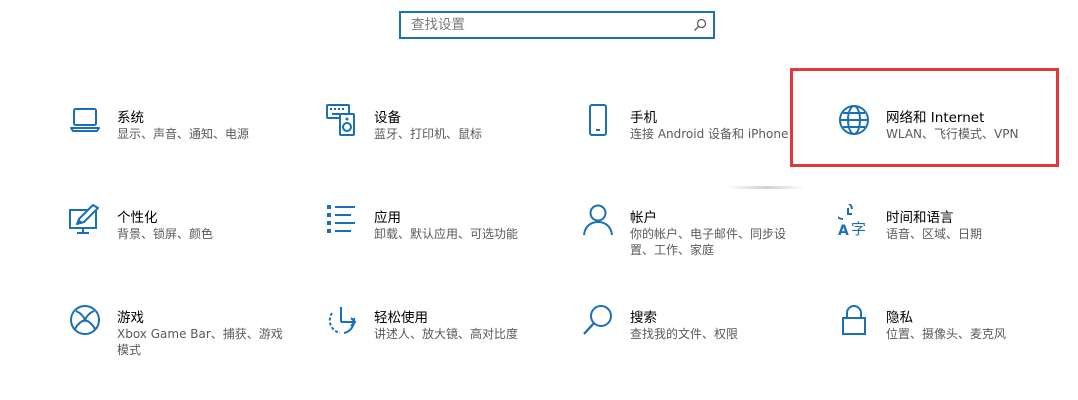 Image resolution: width=1078 pixels, height=400 pixels. I want to click on tile-system: 系统 显示、声音、通知、电源, so click(179, 134).